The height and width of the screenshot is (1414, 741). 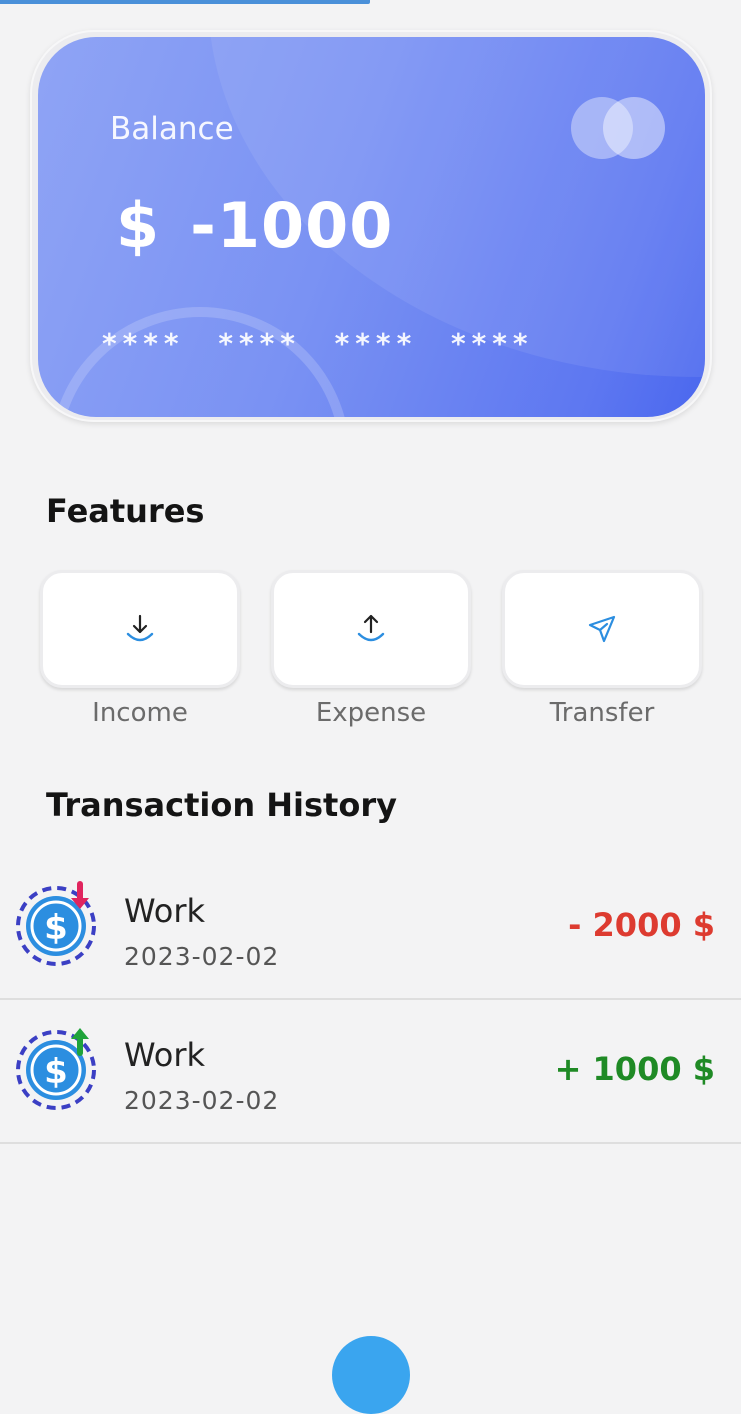 I want to click on card-decoration-ring, so click(x=200, y=362).